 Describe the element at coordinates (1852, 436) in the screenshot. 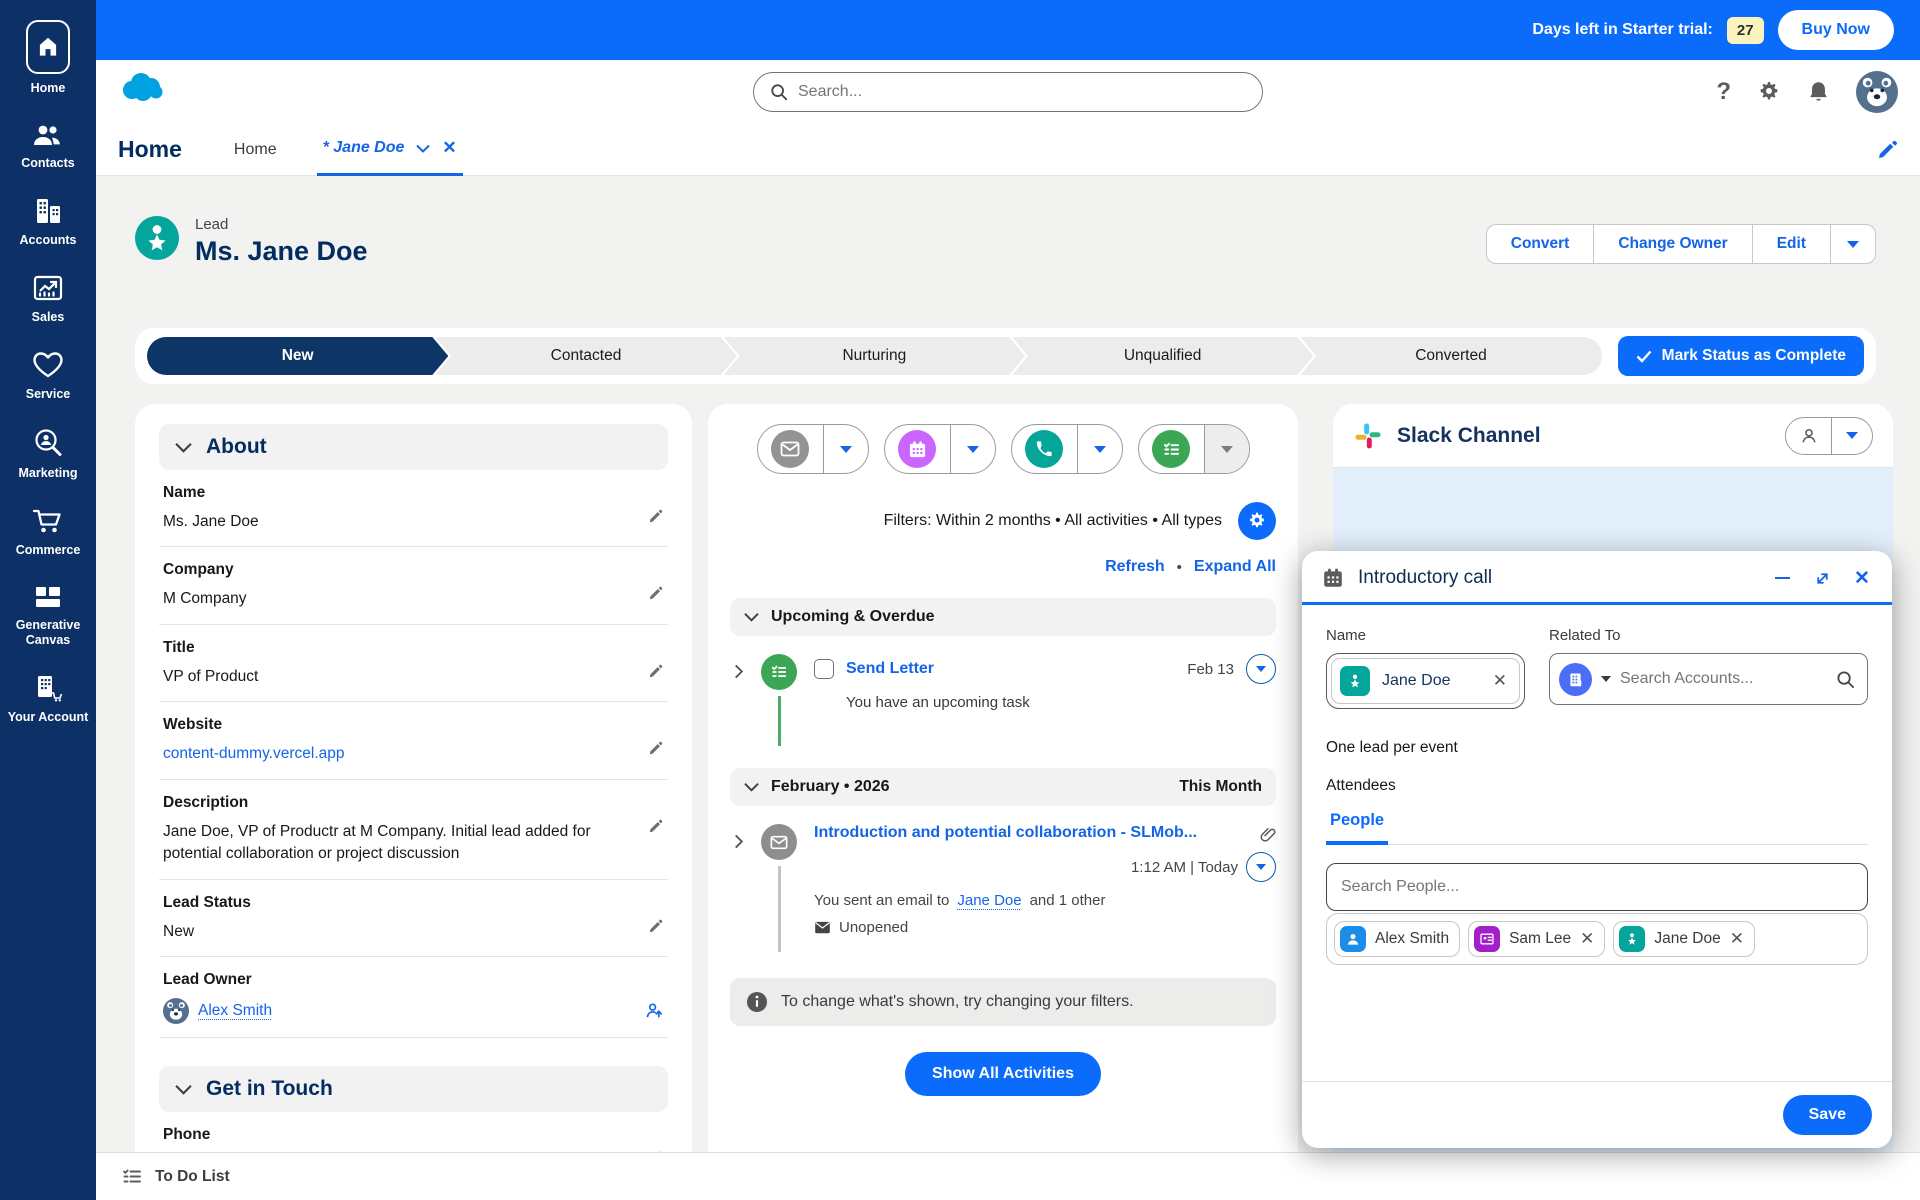

I see `slack-dropdown` at that location.